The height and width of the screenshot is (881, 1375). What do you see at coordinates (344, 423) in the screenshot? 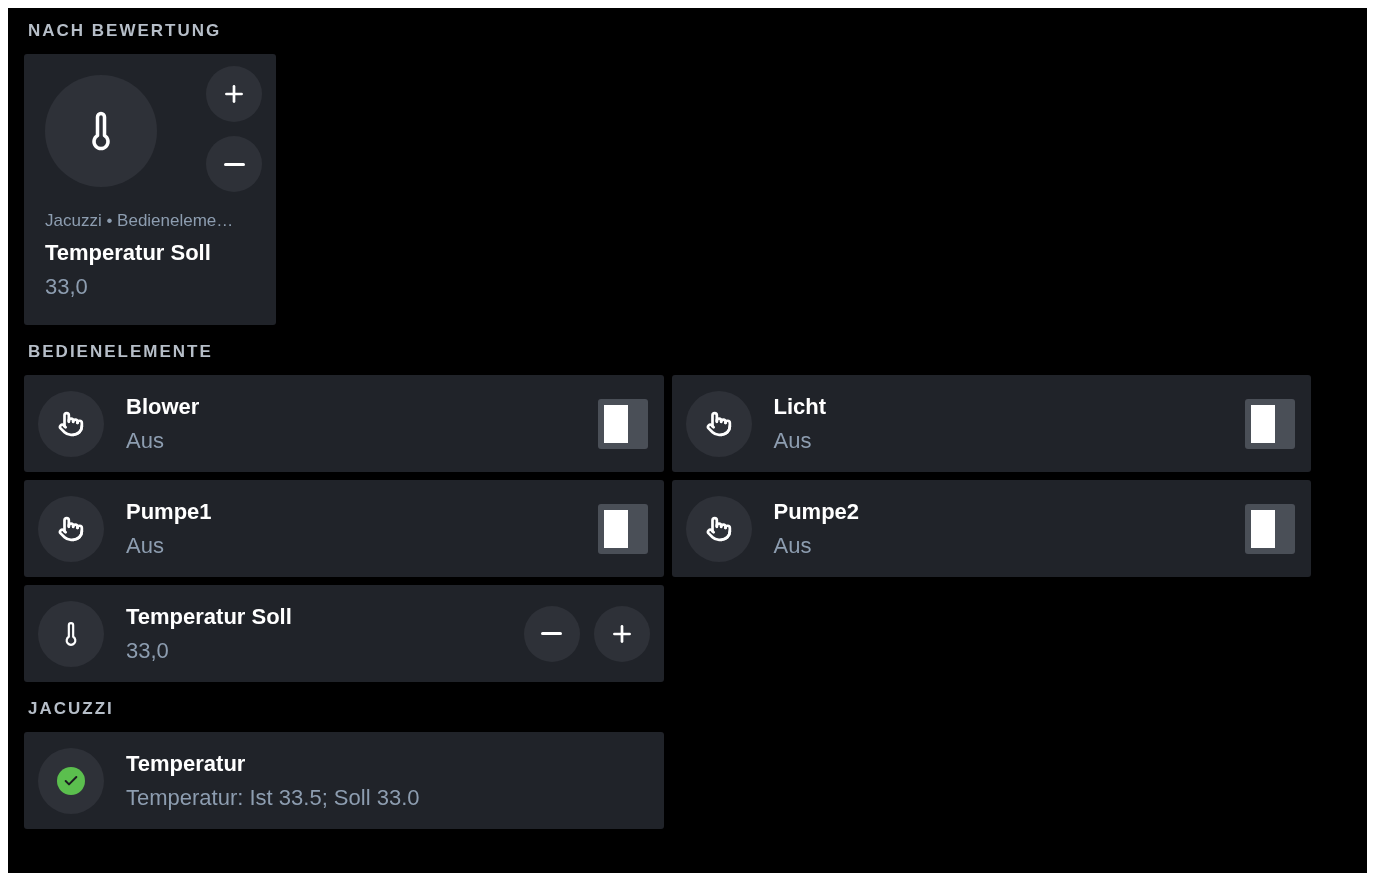
I see `control-card: Blower Aus` at bounding box center [344, 423].